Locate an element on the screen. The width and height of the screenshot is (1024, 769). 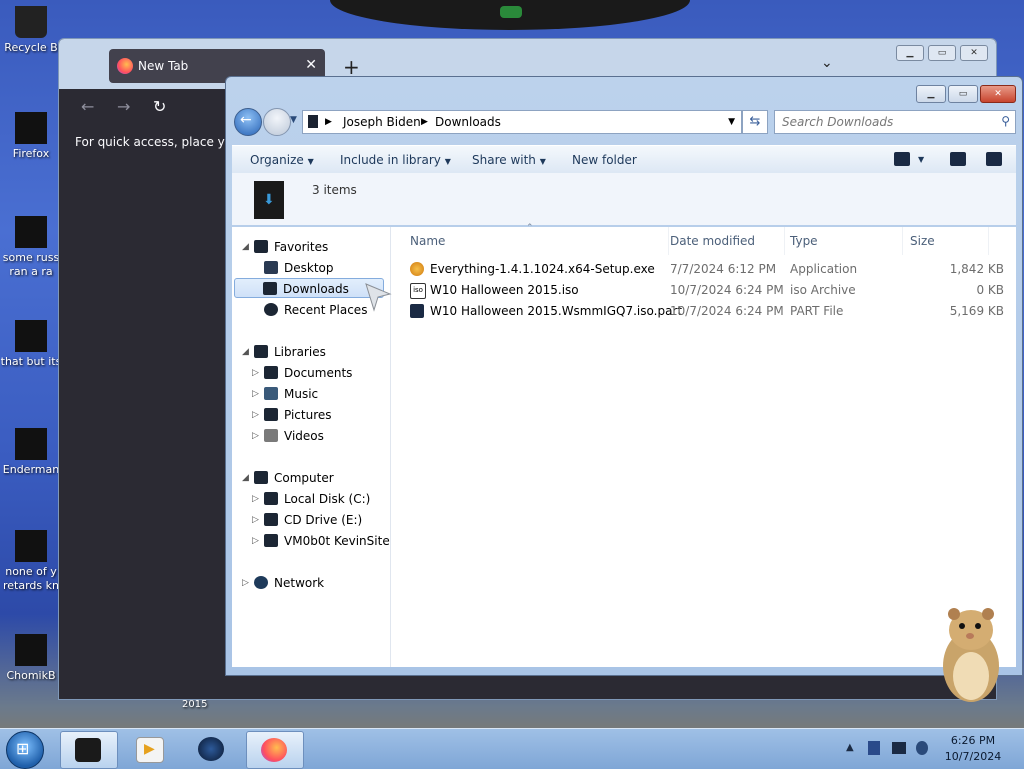
column-header-date: Date modified is located at coordinates (724, 241).